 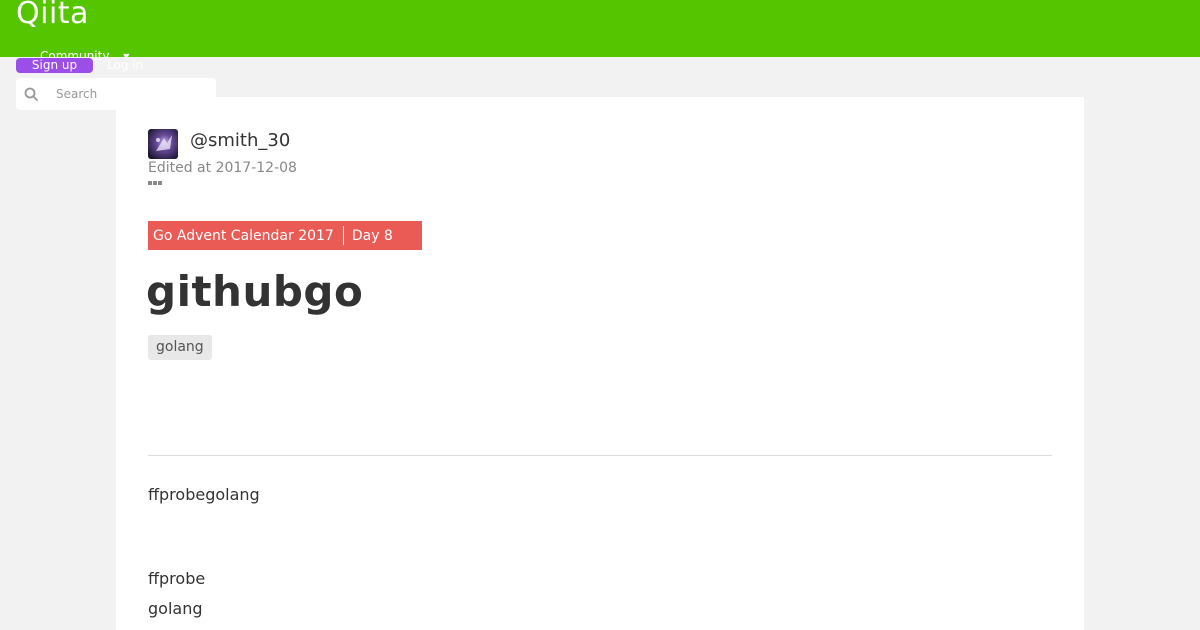 What do you see at coordinates (222, 168) in the screenshot?
I see `edited-date: Edited at 2017-12-08` at bounding box center [222, 168].